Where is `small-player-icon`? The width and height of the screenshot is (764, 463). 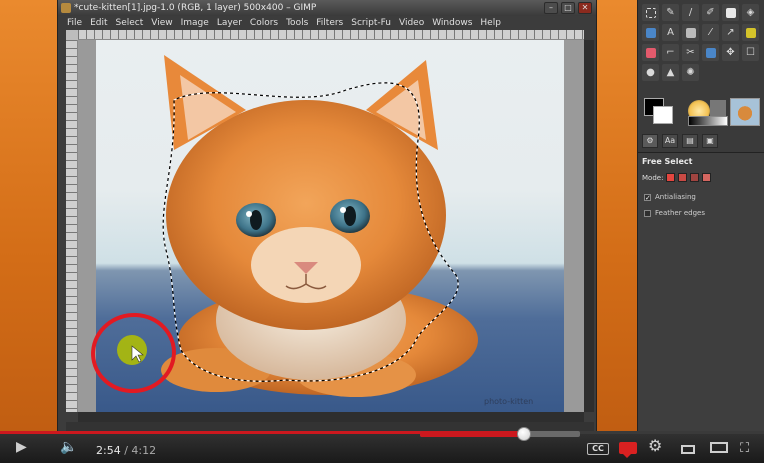 small-player-icon is located at coordinates (688, 449).